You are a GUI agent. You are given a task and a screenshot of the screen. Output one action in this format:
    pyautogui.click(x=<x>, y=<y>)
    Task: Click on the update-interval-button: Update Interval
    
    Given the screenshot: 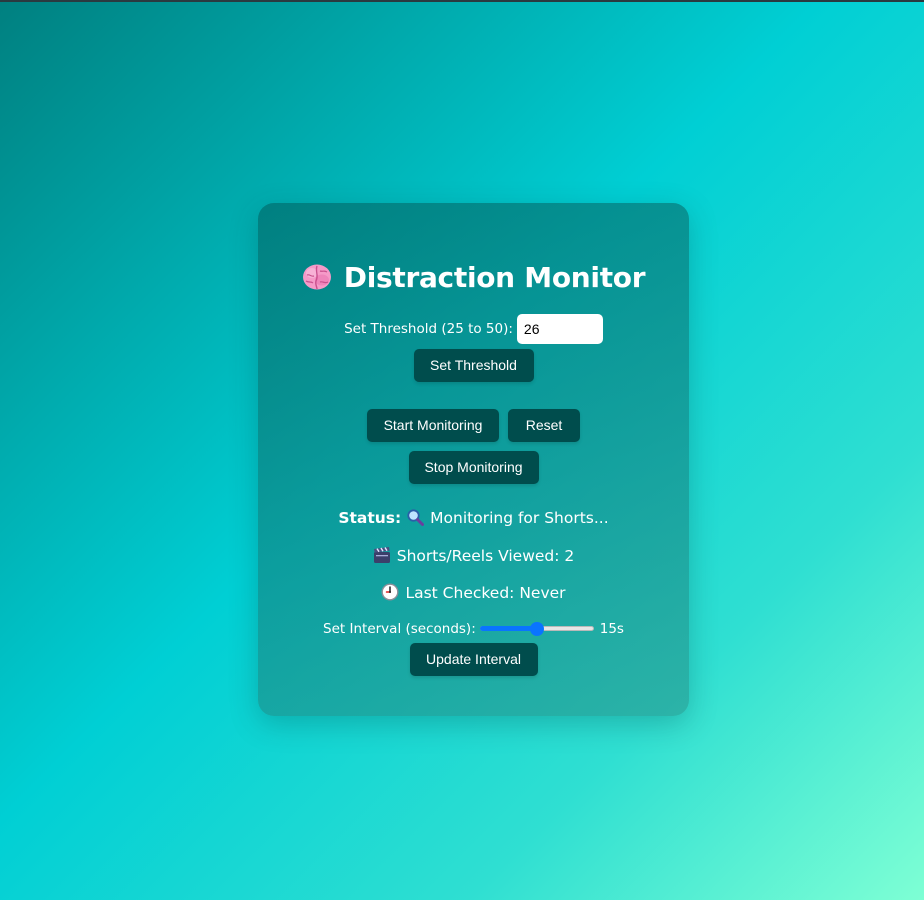 What is the action you would take?
    pyautogui.click(x=473, y=659)
    